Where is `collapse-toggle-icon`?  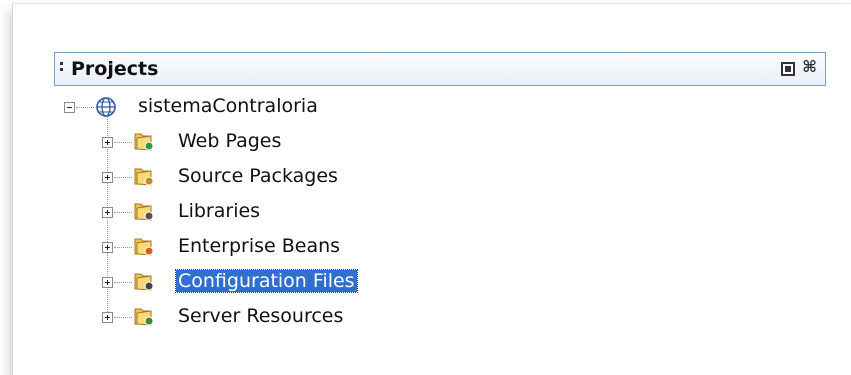
collapse-toggle-icon is located at coordinates (69, 107).